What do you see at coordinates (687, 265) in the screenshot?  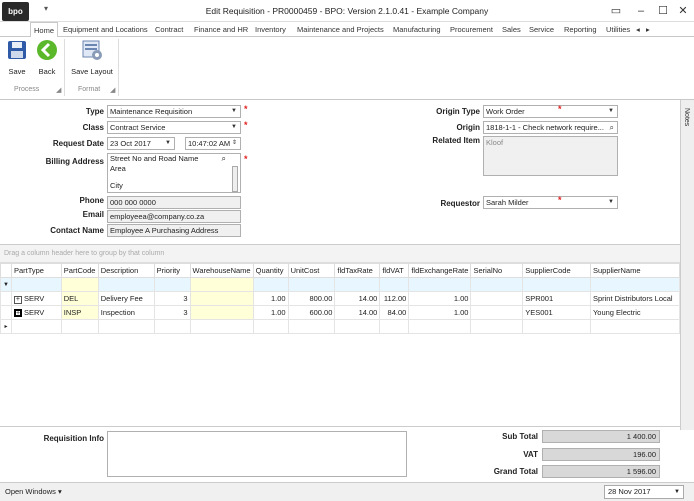 I see `notes-side-tab: Notes` at bounding box center [687, 265].